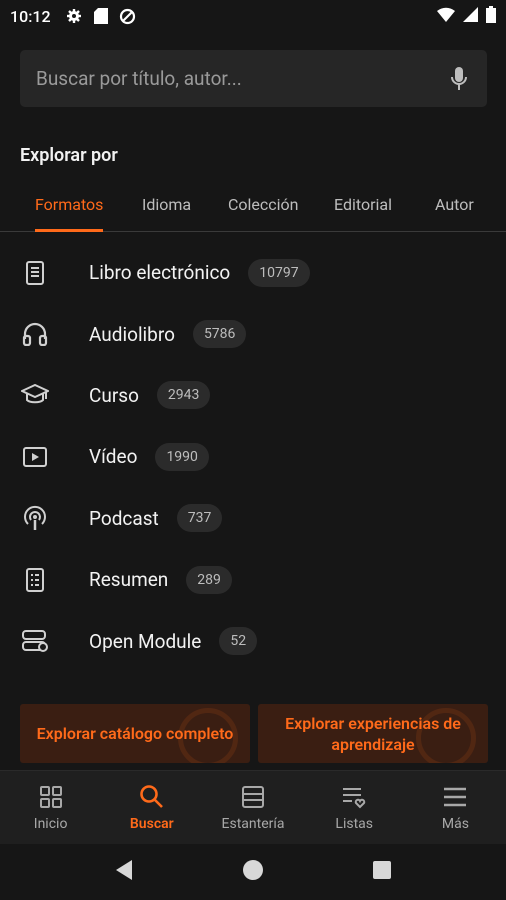 This screenshot has height=900, width=506. What do you see at coordinates (183, 395) in the screenshot?
I see `count-badge: 2943` at bounding box center [183, 395].